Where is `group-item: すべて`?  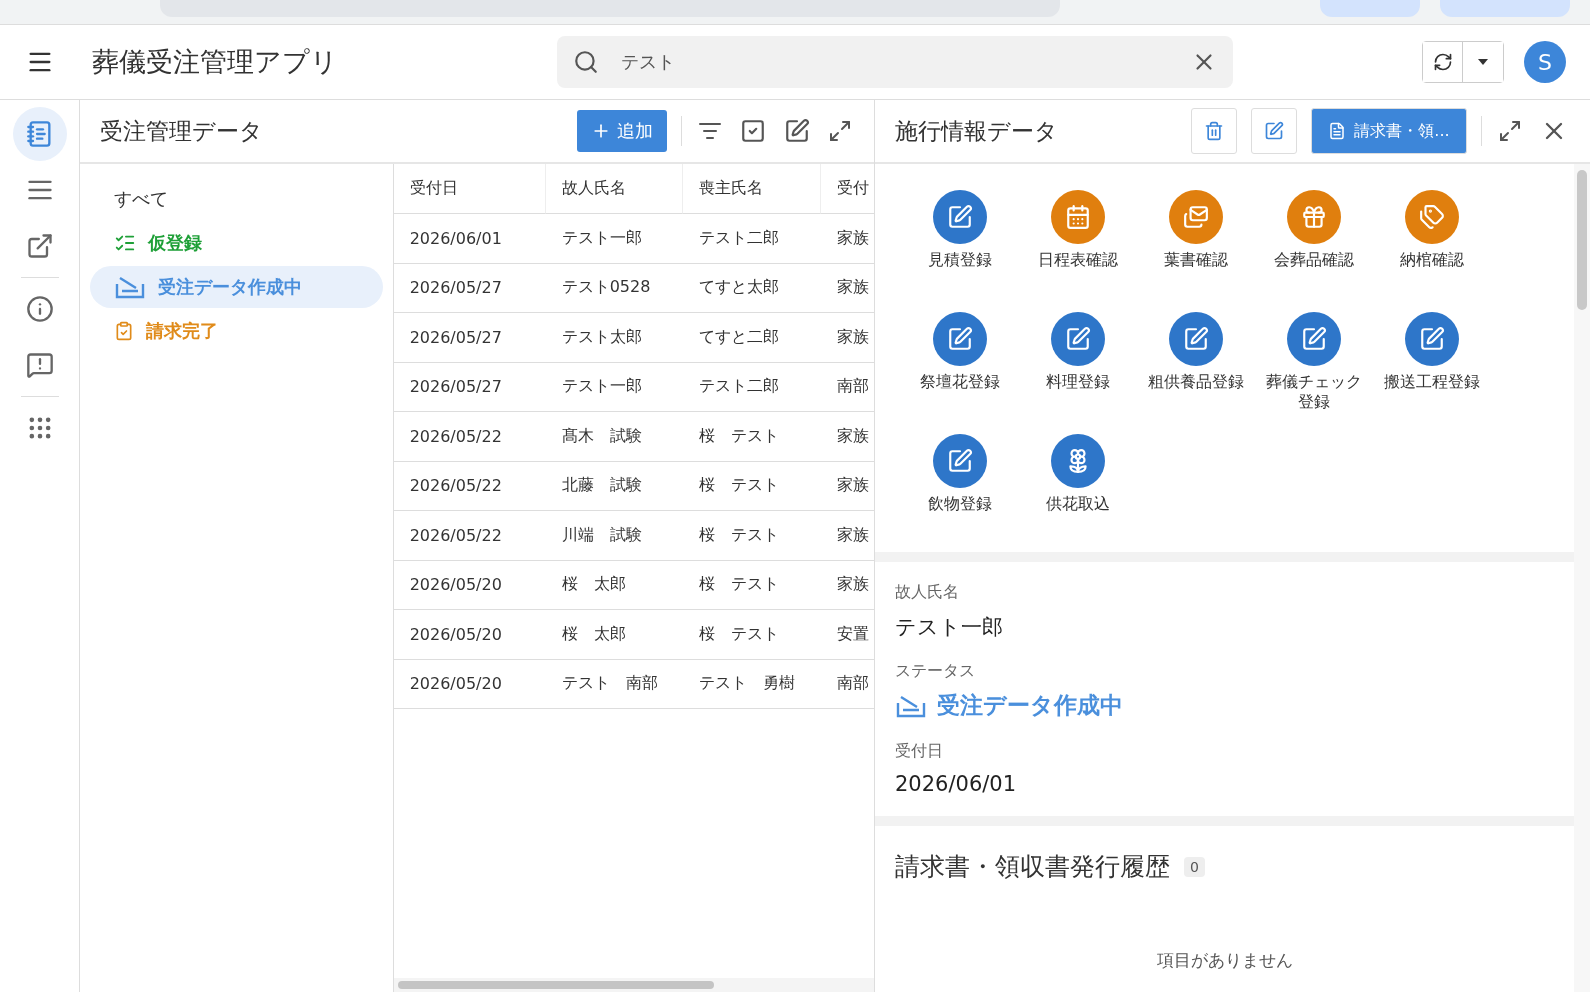 group-item: すべて is located at coordinates (236, 199).